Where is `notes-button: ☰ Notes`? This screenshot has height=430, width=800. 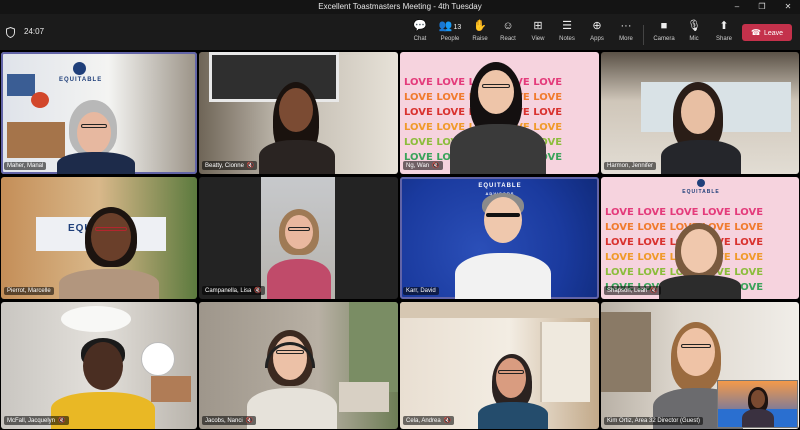 notes-button: ☰ Notes is located at coordinates (567, 33).